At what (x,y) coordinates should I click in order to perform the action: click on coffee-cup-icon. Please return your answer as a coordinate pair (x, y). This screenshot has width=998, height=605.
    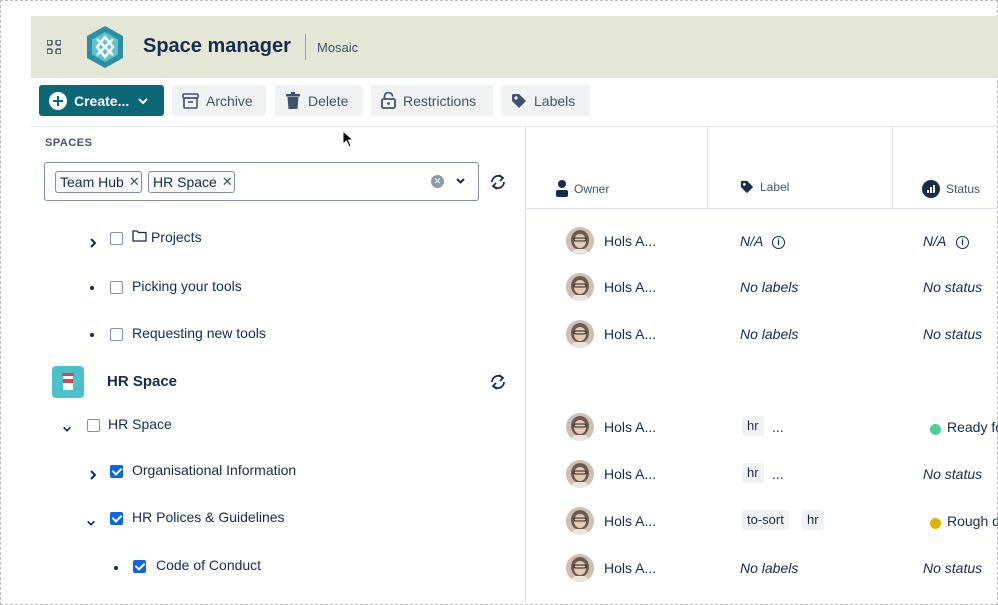
    Looking at the image, I should click on (68, 381).